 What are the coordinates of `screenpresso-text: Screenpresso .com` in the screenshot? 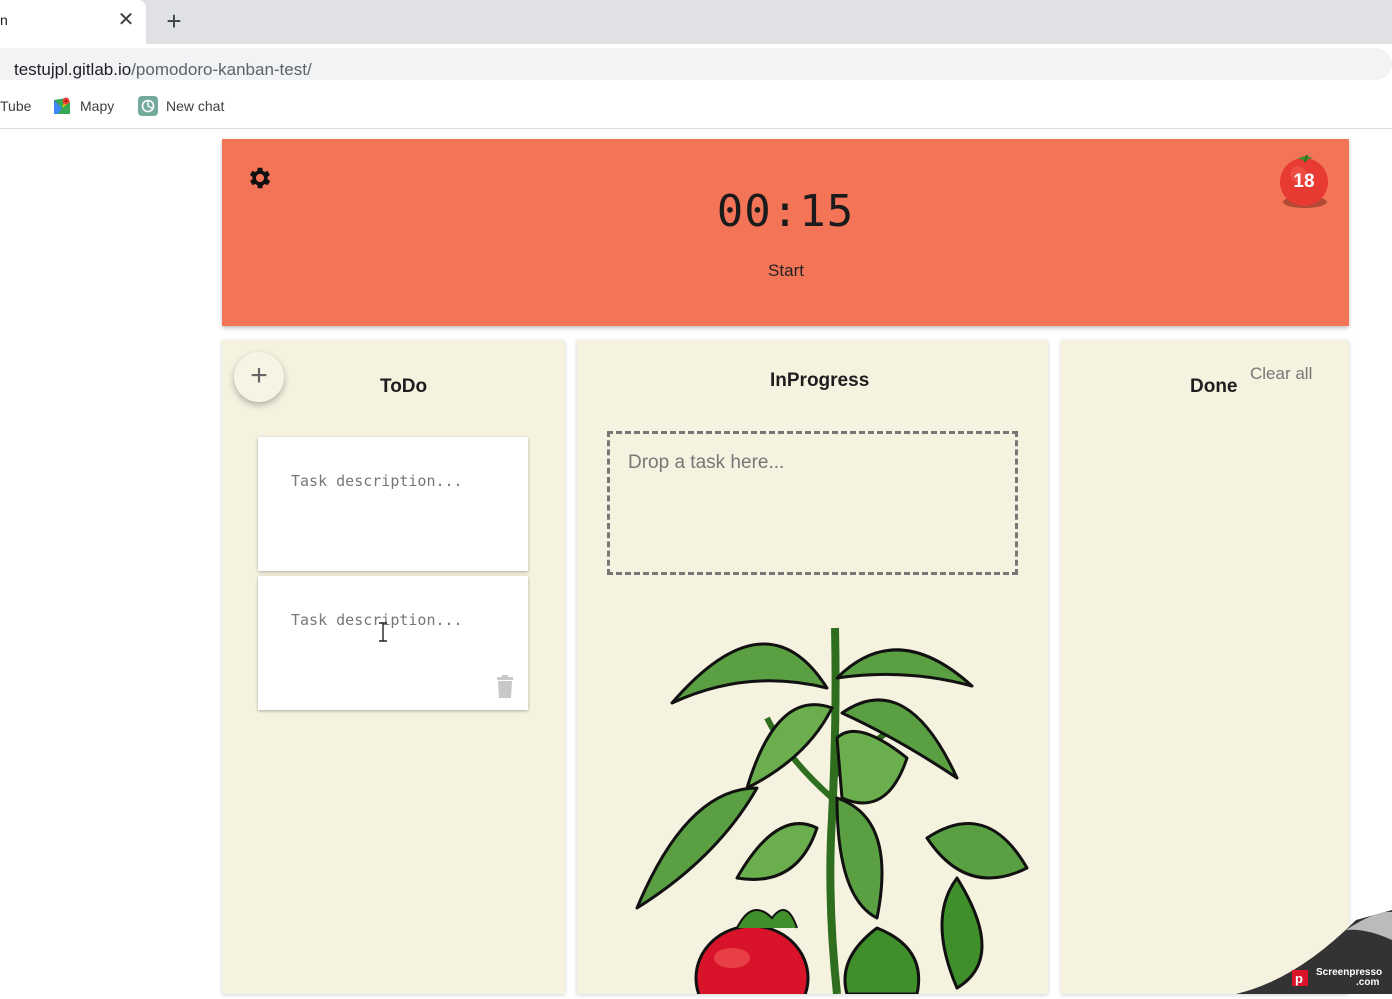 It's located at (1349, 978).